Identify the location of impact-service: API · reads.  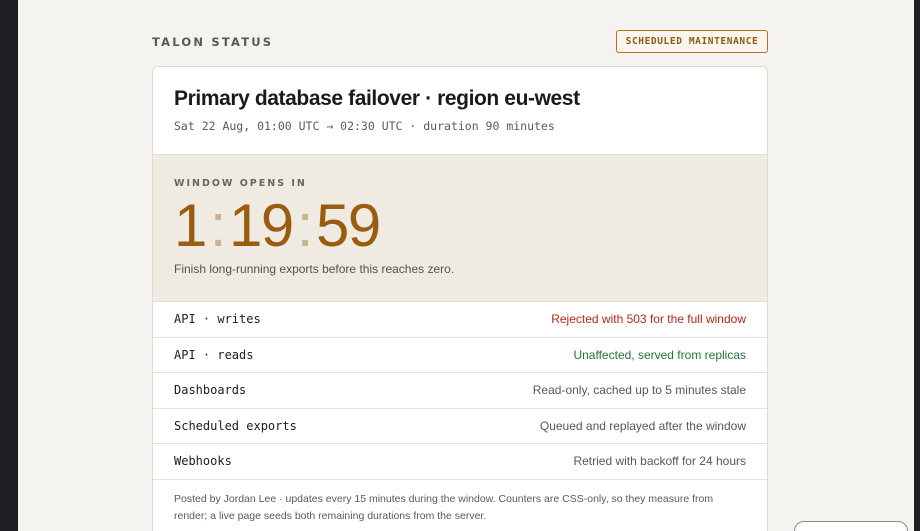
(214, 354).